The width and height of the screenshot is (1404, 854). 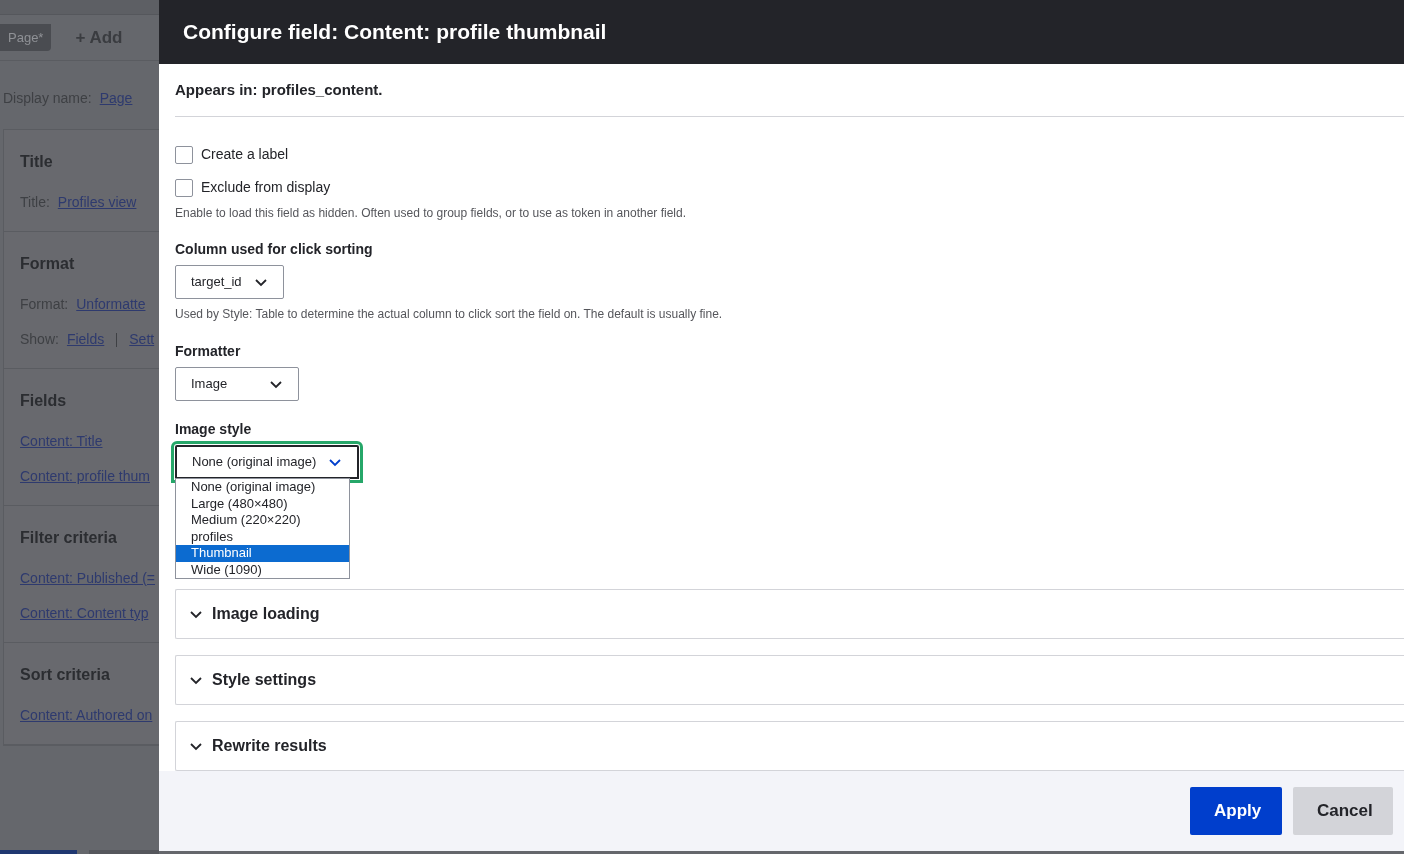 I want to click on dropdown-option: Wide (1090), so click(x=262, y=569).